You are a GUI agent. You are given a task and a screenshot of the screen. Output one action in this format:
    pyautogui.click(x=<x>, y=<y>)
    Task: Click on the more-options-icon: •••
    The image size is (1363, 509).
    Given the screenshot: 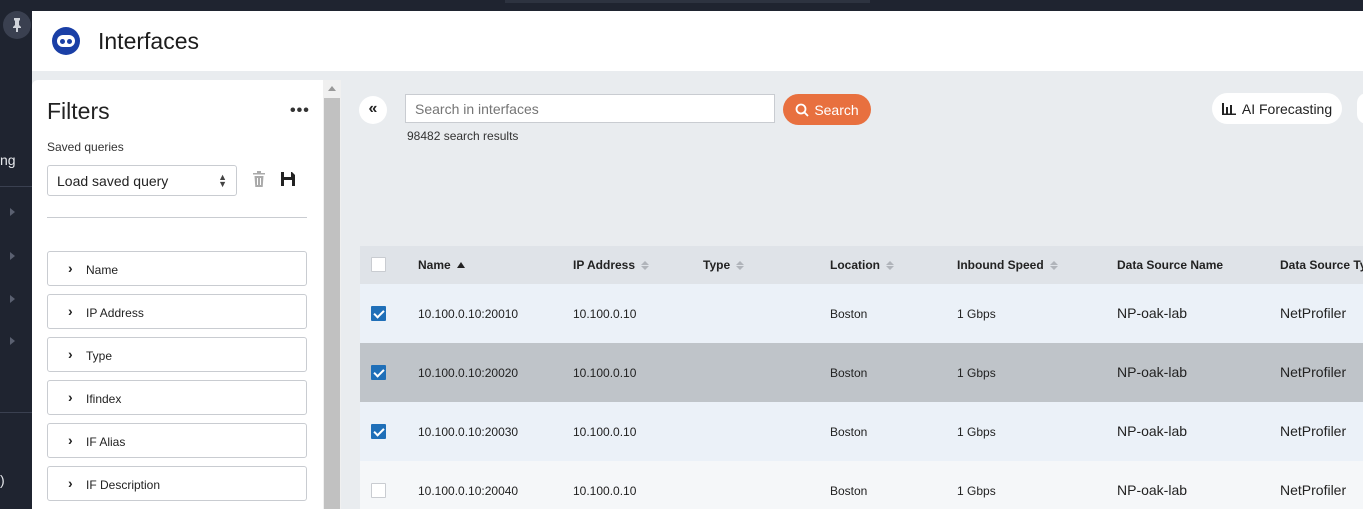 What is the action you would take?
    pyautogui.click(x=300, y=111)
    